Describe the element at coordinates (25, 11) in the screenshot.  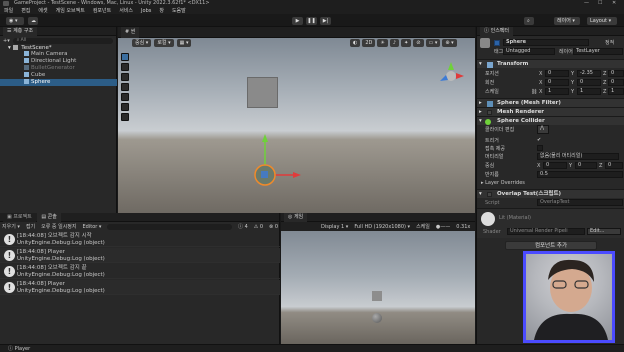
I see `menu-edit: 편집` at that location.